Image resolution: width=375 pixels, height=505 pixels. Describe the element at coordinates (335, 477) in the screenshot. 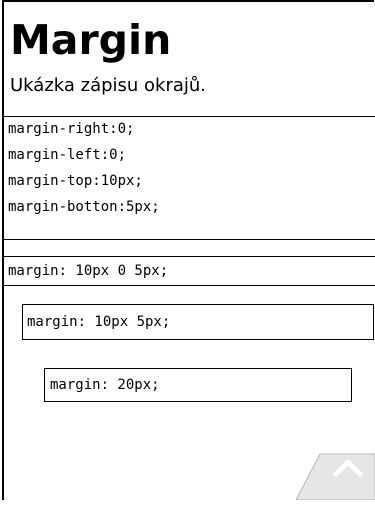

I see `chevron-up-icon` at that location.